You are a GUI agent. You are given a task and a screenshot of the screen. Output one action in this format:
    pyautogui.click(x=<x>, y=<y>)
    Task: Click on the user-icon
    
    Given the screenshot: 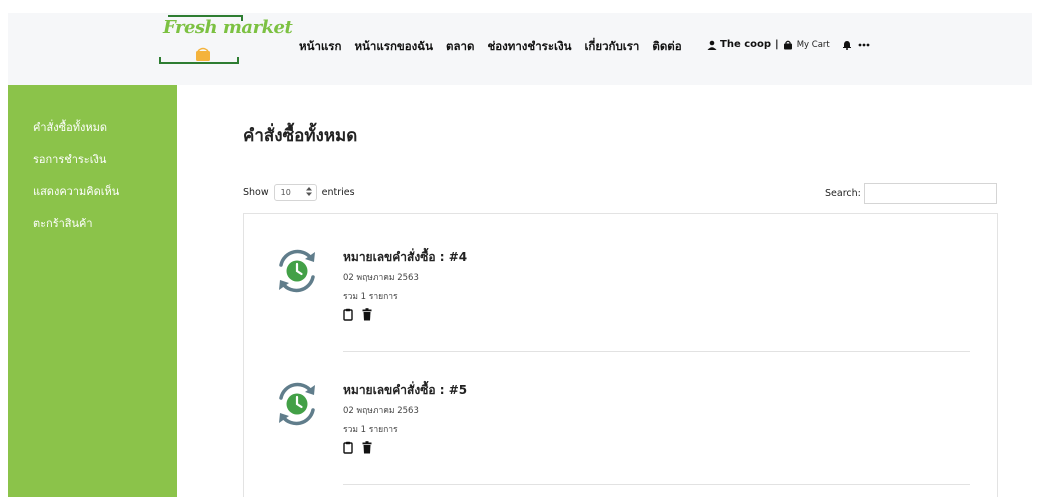 What is the action you would take?
    pyautogui.click(x=712, y=45)
    